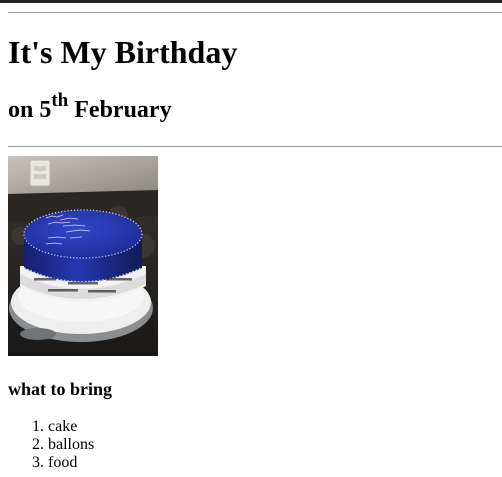 The height and width of the screenshot is (477, 502). What do you see at coordinates (60, 100) in the screenshot?
I see `subtitle-superscript: th` at bounding box center [60, 100].